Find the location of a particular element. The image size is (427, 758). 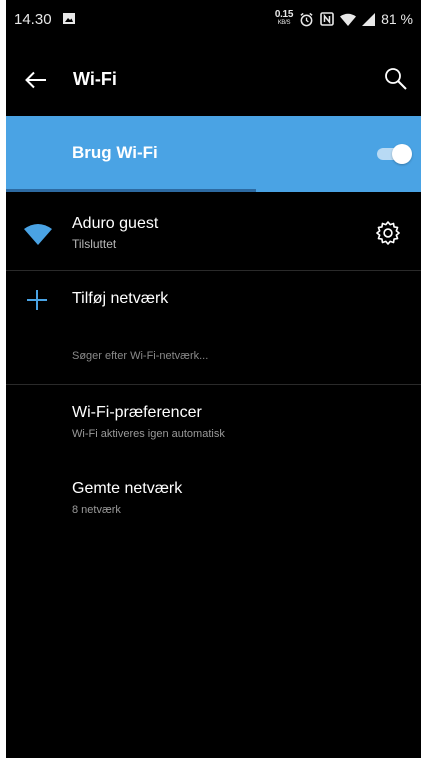

battery-percent: 81 % is located at coordinates (397, 19).